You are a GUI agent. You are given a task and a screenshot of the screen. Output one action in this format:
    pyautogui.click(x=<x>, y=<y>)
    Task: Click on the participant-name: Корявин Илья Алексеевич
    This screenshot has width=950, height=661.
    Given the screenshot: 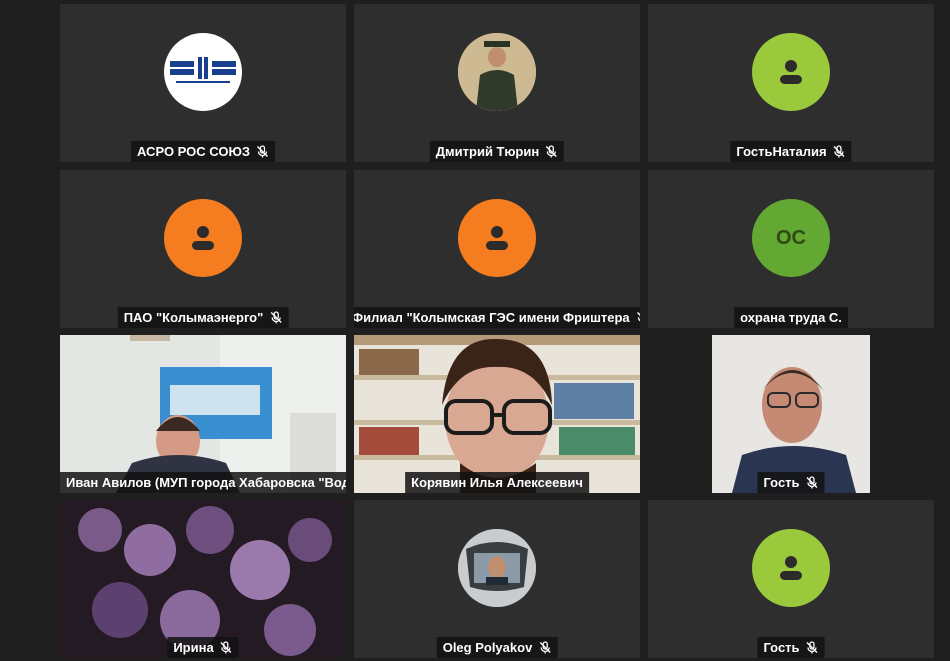 What is the action you would take?
    pyautogui.click(x=497, y=482)
    